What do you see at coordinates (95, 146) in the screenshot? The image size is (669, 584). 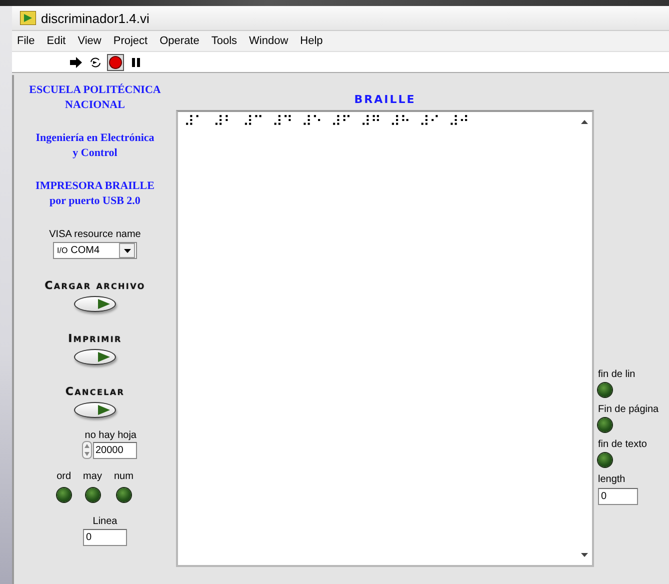 I see `heading-text: Ingeniería en Electrónica y Control` at bounding box center [95, 146].